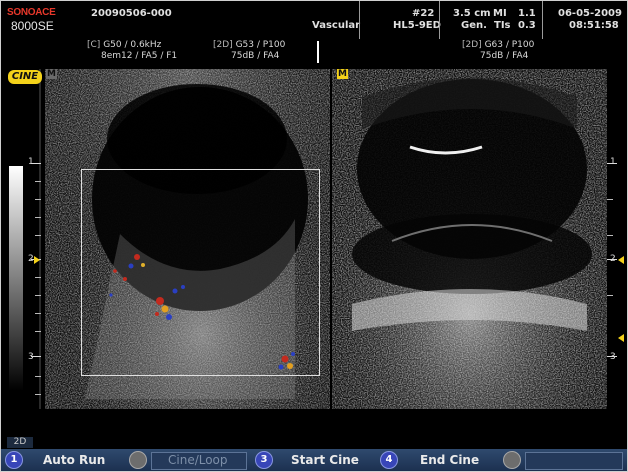 This screenshot has width=628, height=472. What do you see at coordinates (223, 45) in the screenshot?
I see `bmode-params-left-tag: [2D]` at bounding box center [223, 45].